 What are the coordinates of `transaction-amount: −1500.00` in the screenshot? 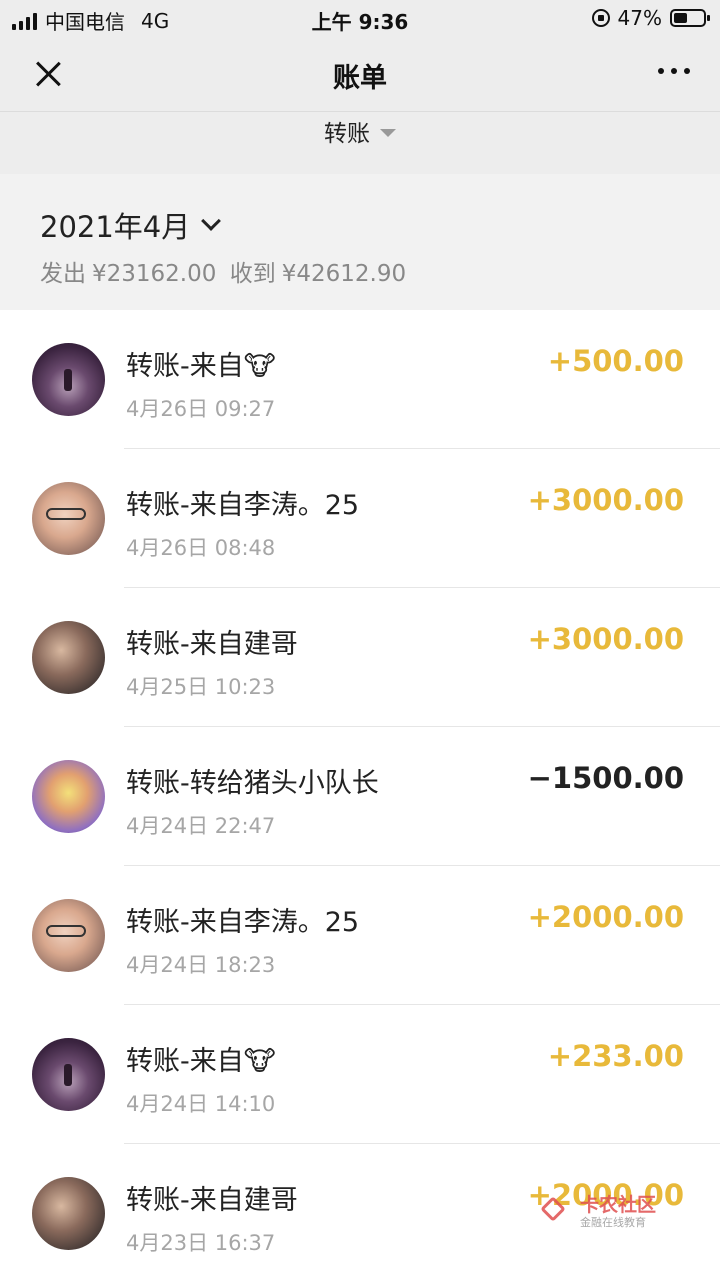 It's located at (605, 778).